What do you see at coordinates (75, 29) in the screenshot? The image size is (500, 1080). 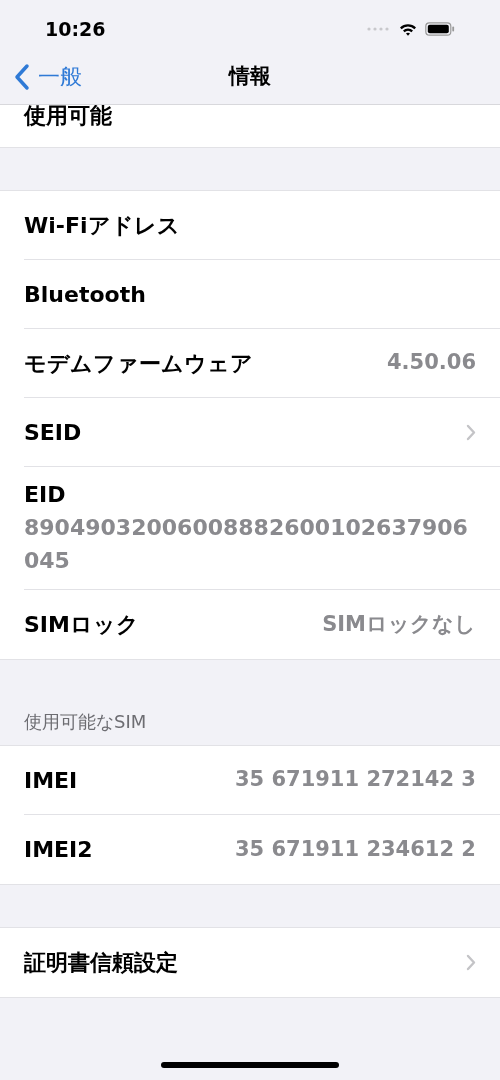 I see `status-time: 10:26` at bounding box center [75, 29].